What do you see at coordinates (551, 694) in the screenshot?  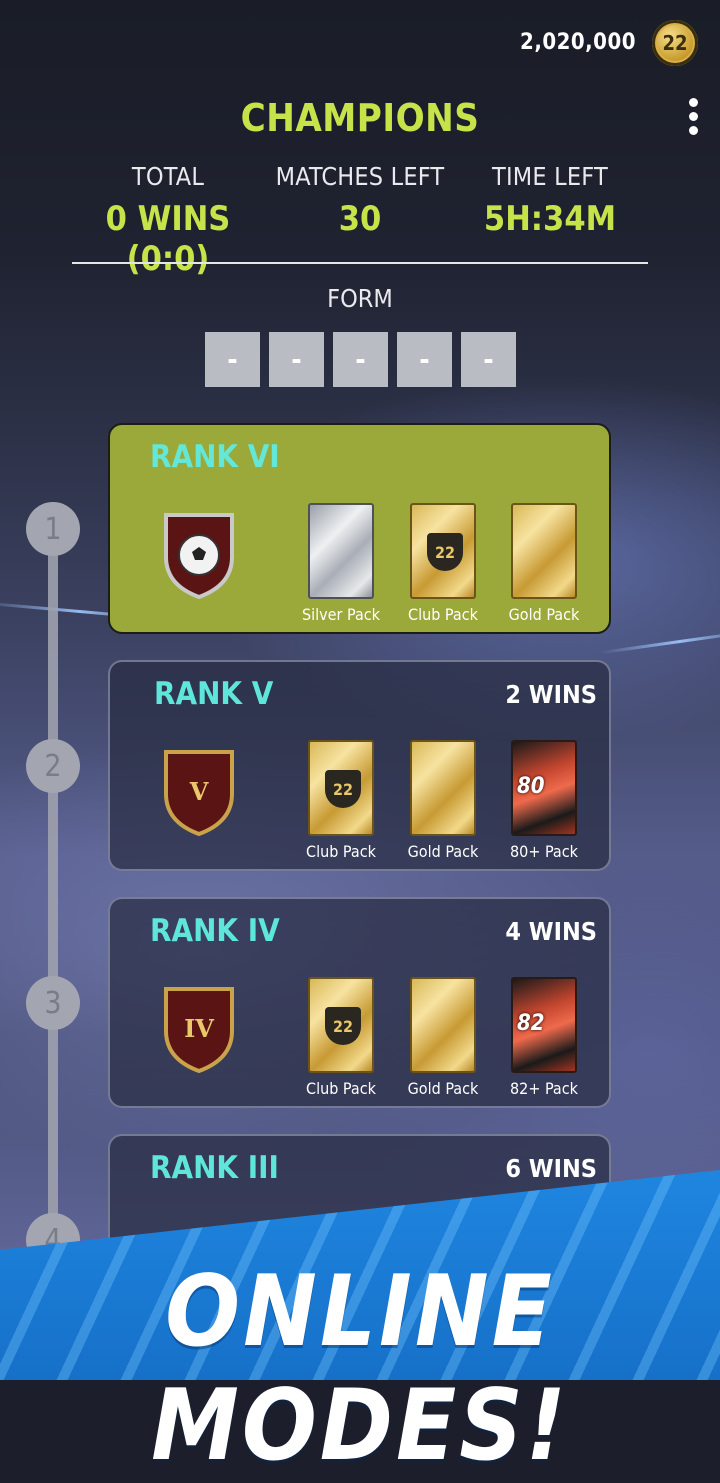 I see `rank-wins: 2 WINS` at bounding box center [551, 694].